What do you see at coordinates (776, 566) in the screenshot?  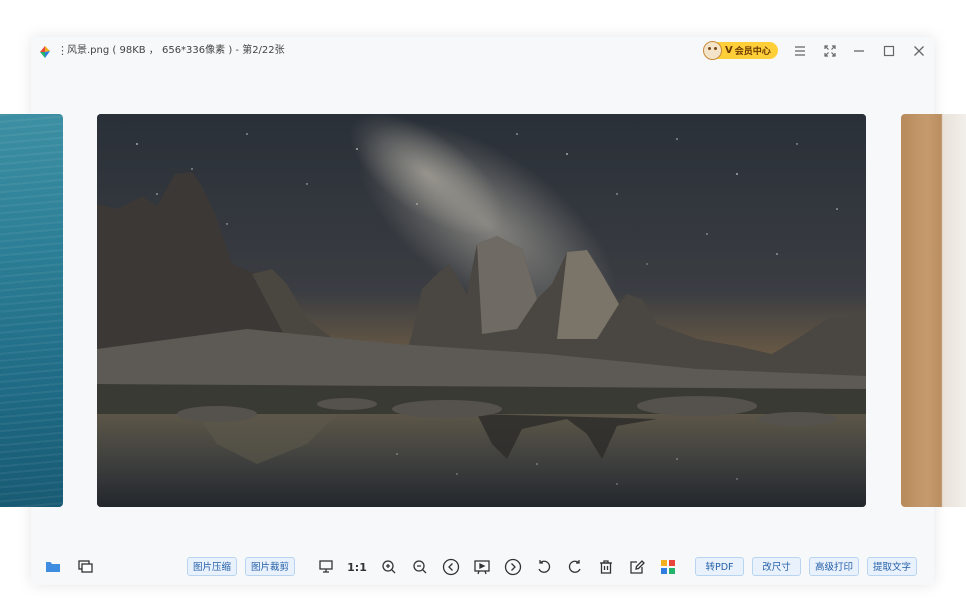 I see `resize-button: 改尺寸` at bounding box center [776, 566].